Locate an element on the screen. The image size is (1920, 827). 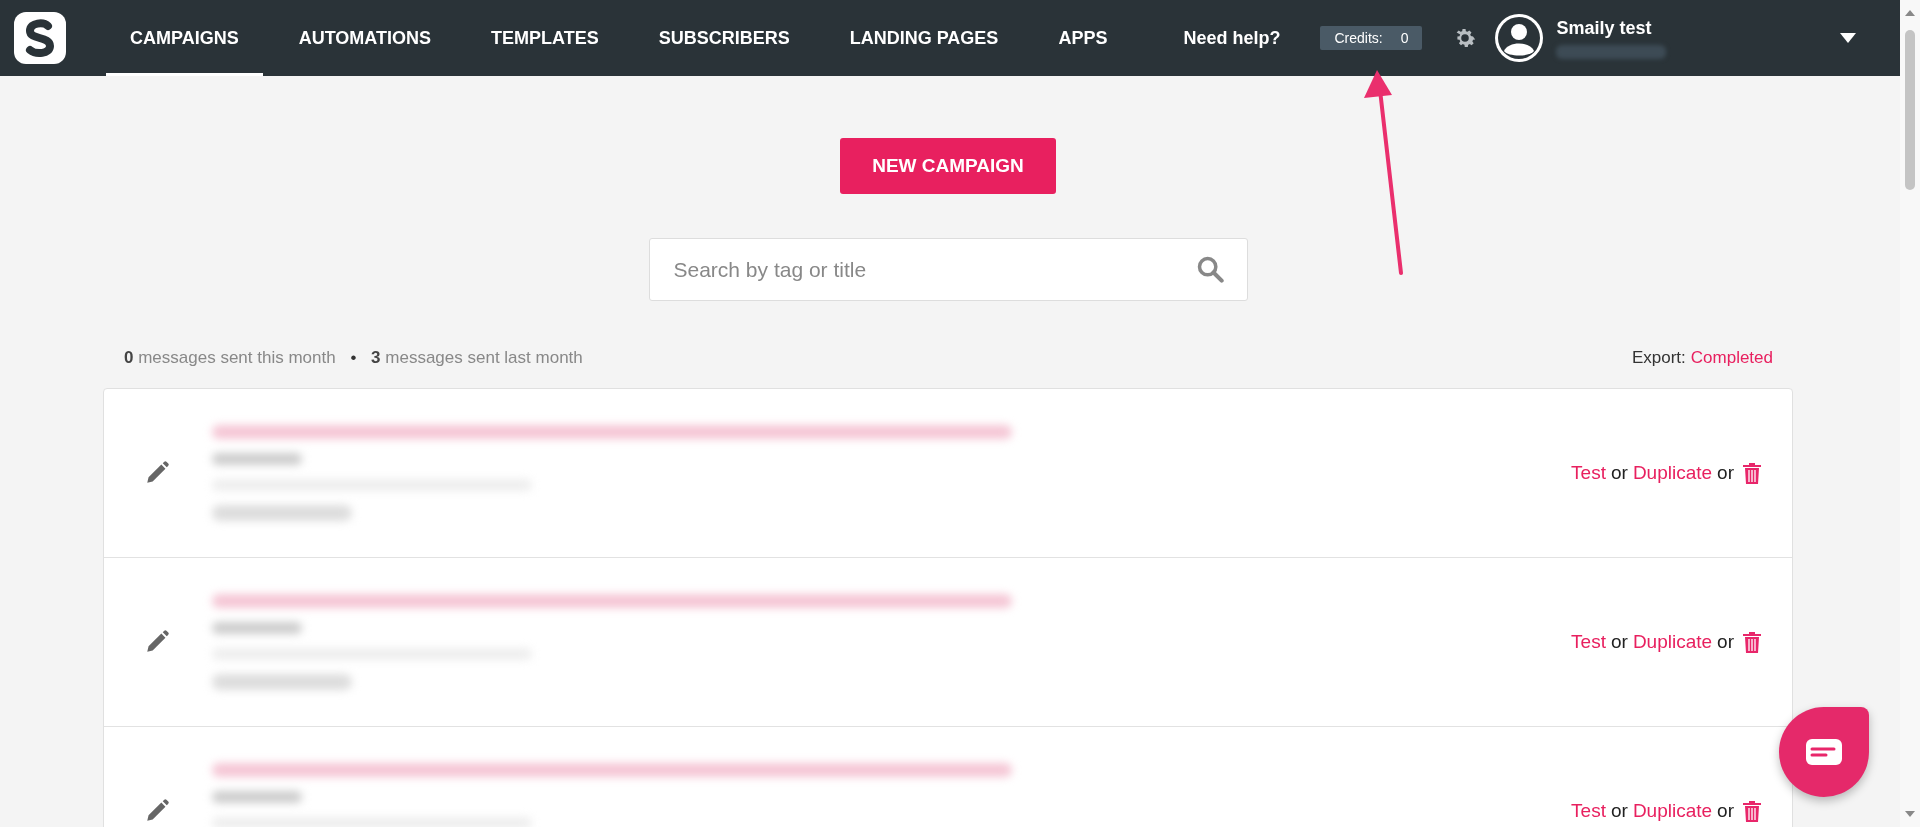
new-campaign-button: NEW CAMPAIGN is located at coordinates (948, 166).